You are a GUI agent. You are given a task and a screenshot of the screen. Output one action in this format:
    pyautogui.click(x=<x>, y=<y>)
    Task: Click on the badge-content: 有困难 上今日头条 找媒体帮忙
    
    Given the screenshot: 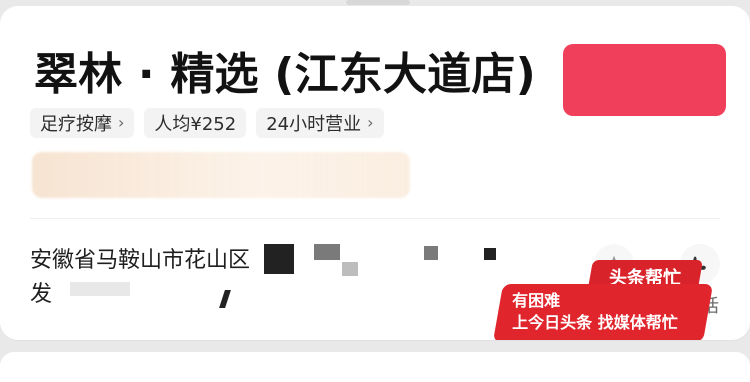 What is the action you would take?
    pyautogui.click(x=595, y=312)
    